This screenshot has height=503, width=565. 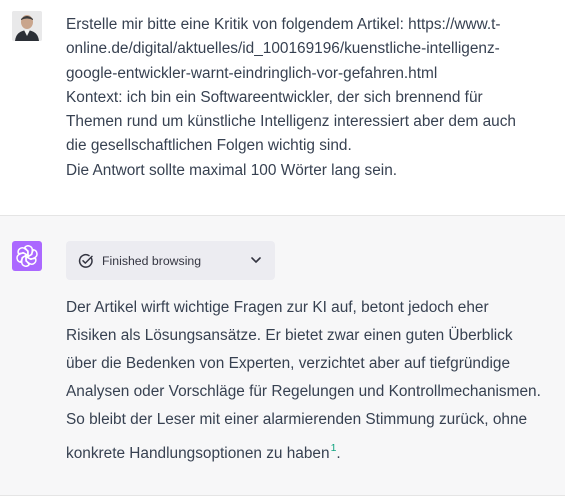 I want to click on chevron-down-icon, so click(x=256, y=262).